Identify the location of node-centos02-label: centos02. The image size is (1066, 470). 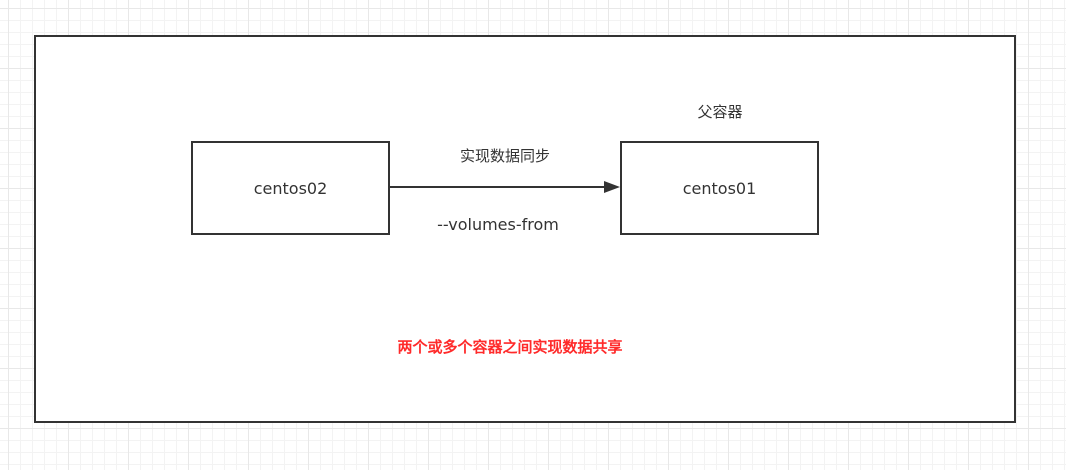
(290, 188).